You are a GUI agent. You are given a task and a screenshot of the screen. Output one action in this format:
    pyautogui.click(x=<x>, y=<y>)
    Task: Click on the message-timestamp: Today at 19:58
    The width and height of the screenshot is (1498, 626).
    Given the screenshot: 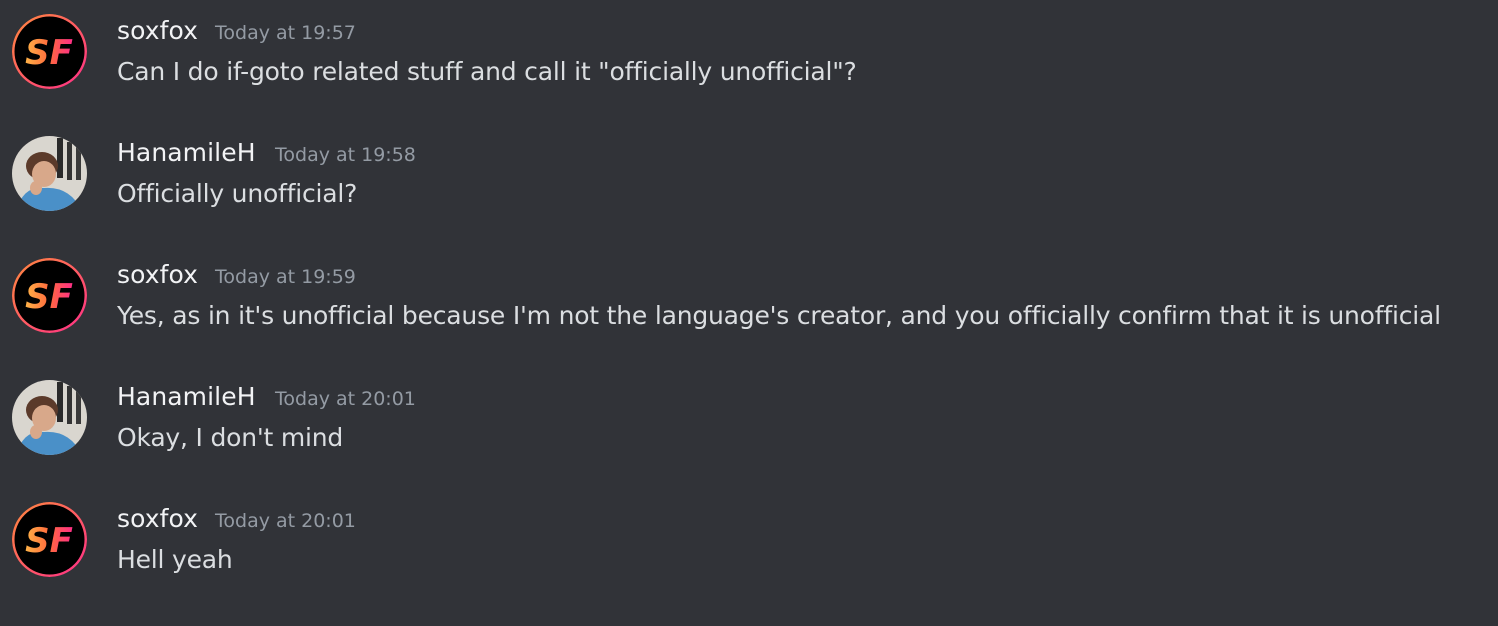 What is the action you would take?
    pyautogui.click(x=345, y=155)
    